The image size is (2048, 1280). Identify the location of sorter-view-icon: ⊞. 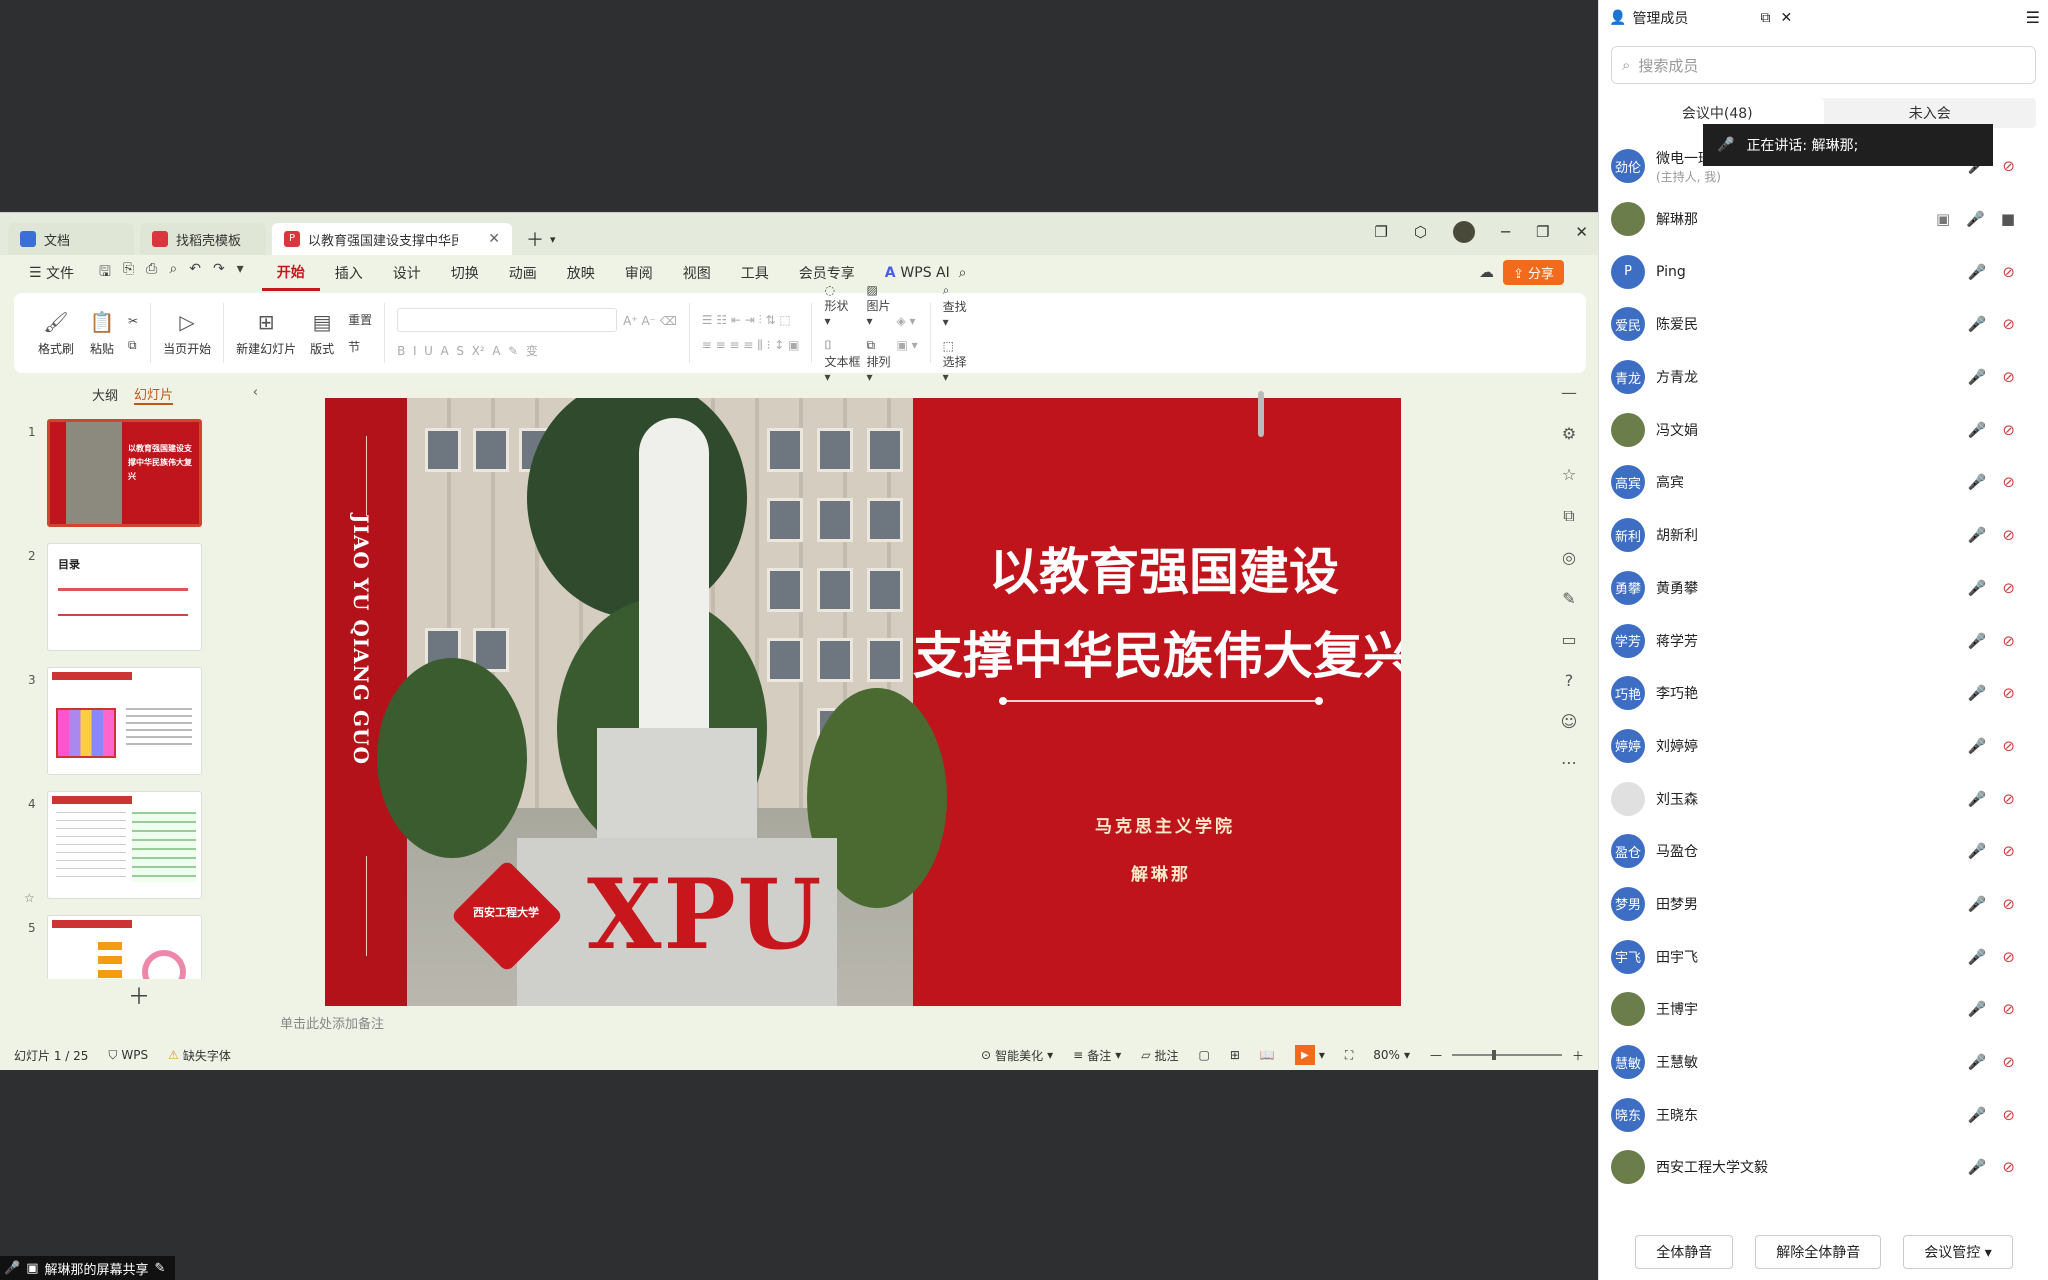
(1235, 1055).